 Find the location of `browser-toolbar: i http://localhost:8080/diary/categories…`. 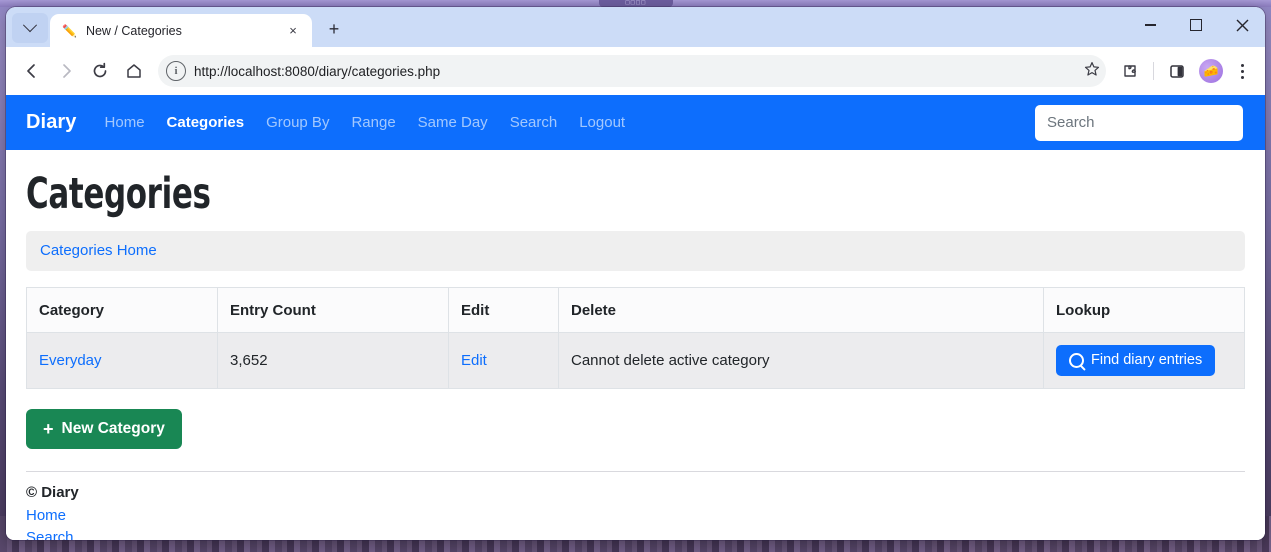

browser-toolbar: i http://localhost:8080/diary/categories… is located at coordinates (635, 71).